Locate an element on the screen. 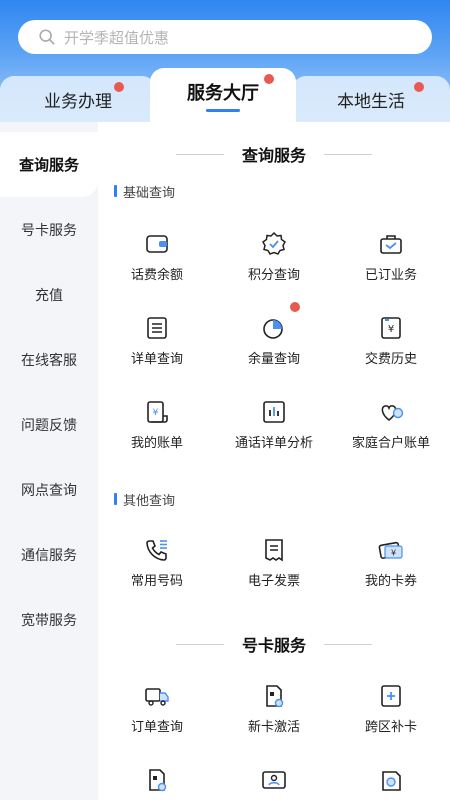 Image resolution: width=450 pixels, height=800 pixels. sidebar-item-label: 通信服务 is located at coordinates (49, 555).